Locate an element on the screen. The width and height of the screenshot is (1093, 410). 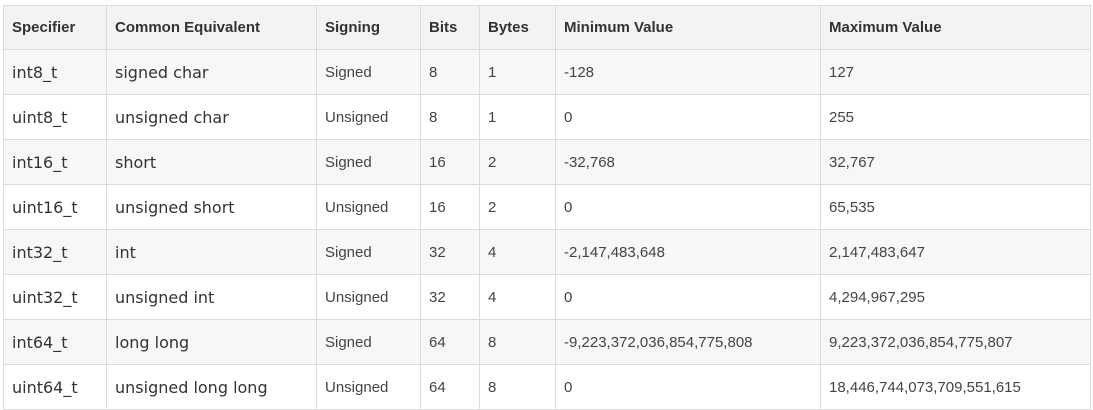
header-bits: Bits is located at coordinates (450, 27).